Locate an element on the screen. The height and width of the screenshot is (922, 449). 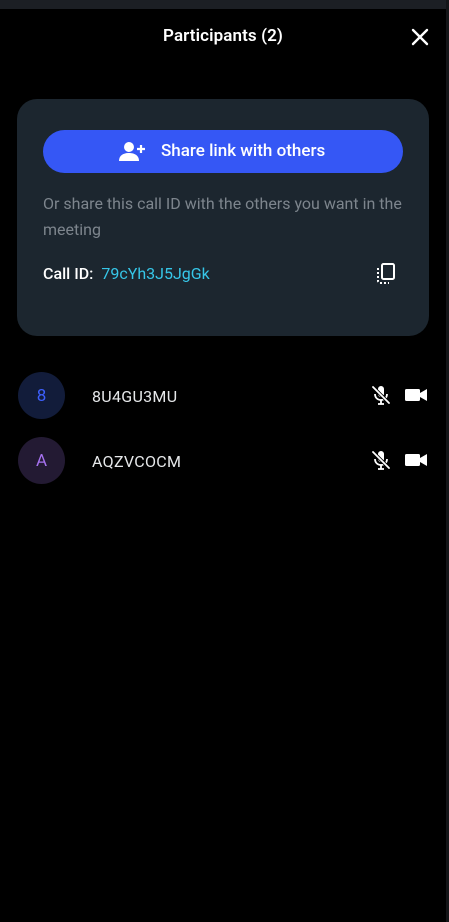
participant-row: 8 8U4GU3MU is located at coordinates (223, 403).